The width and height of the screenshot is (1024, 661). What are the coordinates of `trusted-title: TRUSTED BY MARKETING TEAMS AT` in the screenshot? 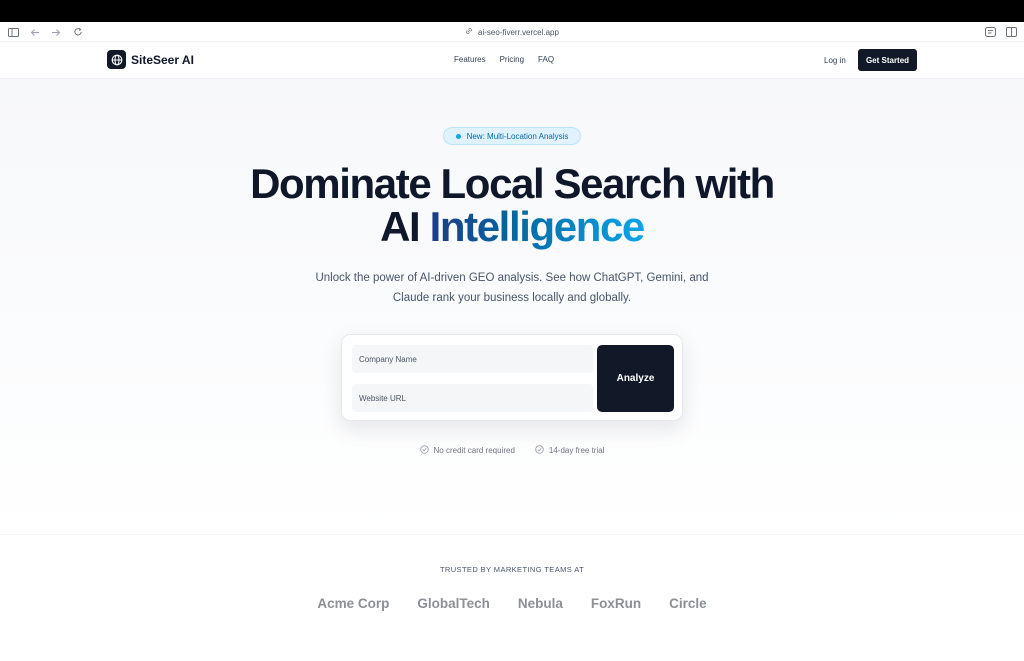 It's located at (512, 569).